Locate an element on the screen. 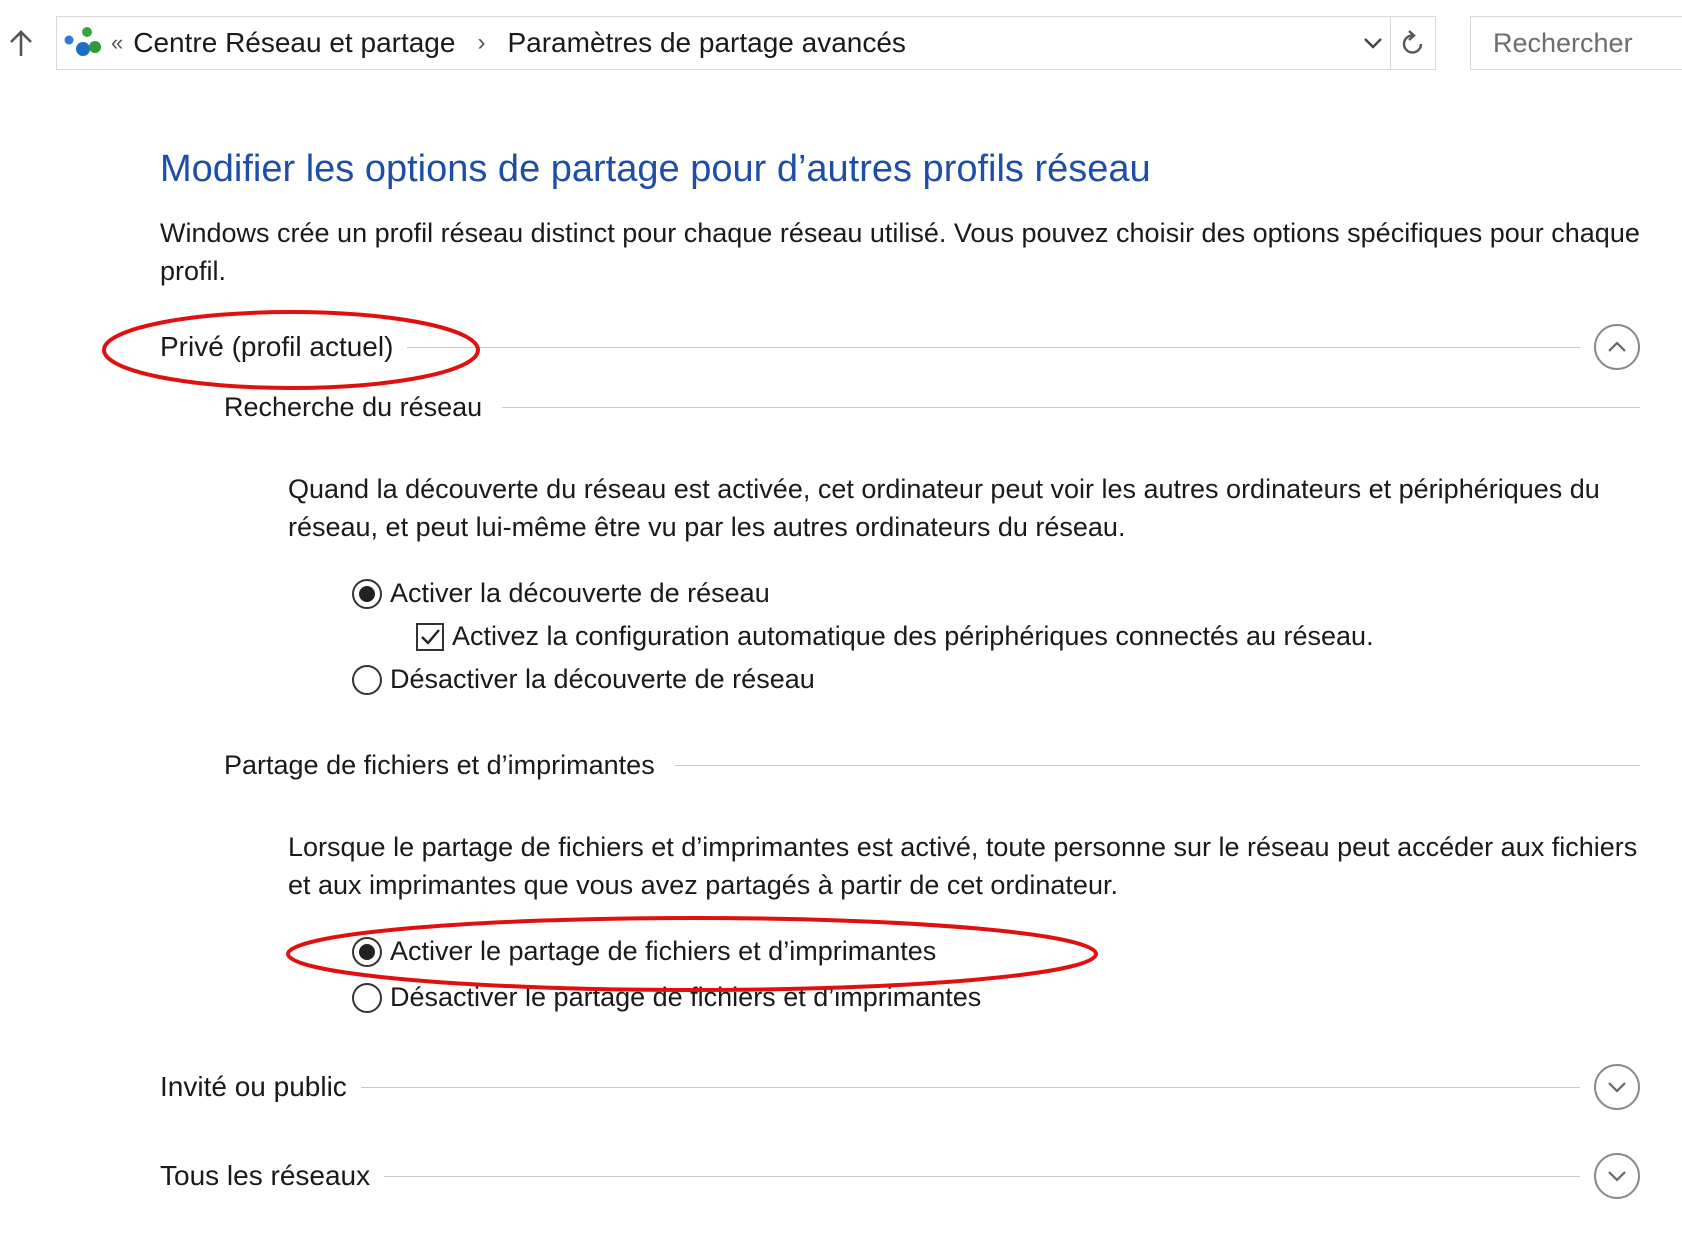  profile-all-label: Tous les réseaux is located at coordinates (265, 1175).